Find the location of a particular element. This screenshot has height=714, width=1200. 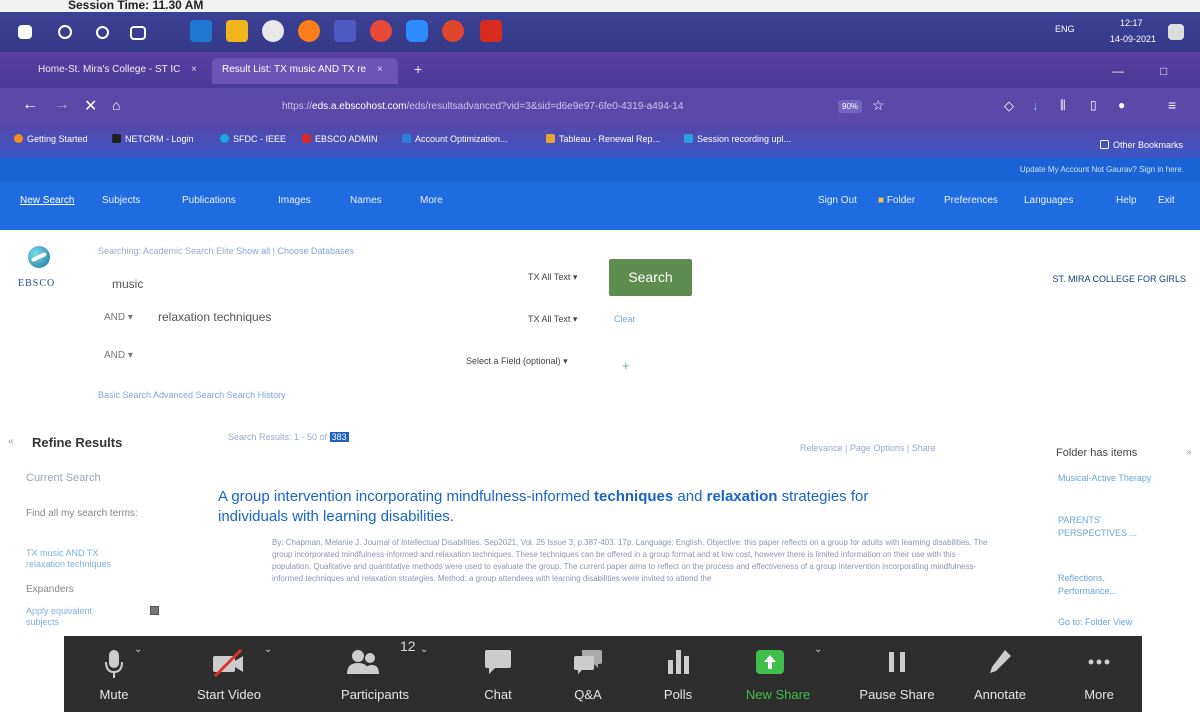

home-icon: ⌂ is located at coordinates (116, 105).